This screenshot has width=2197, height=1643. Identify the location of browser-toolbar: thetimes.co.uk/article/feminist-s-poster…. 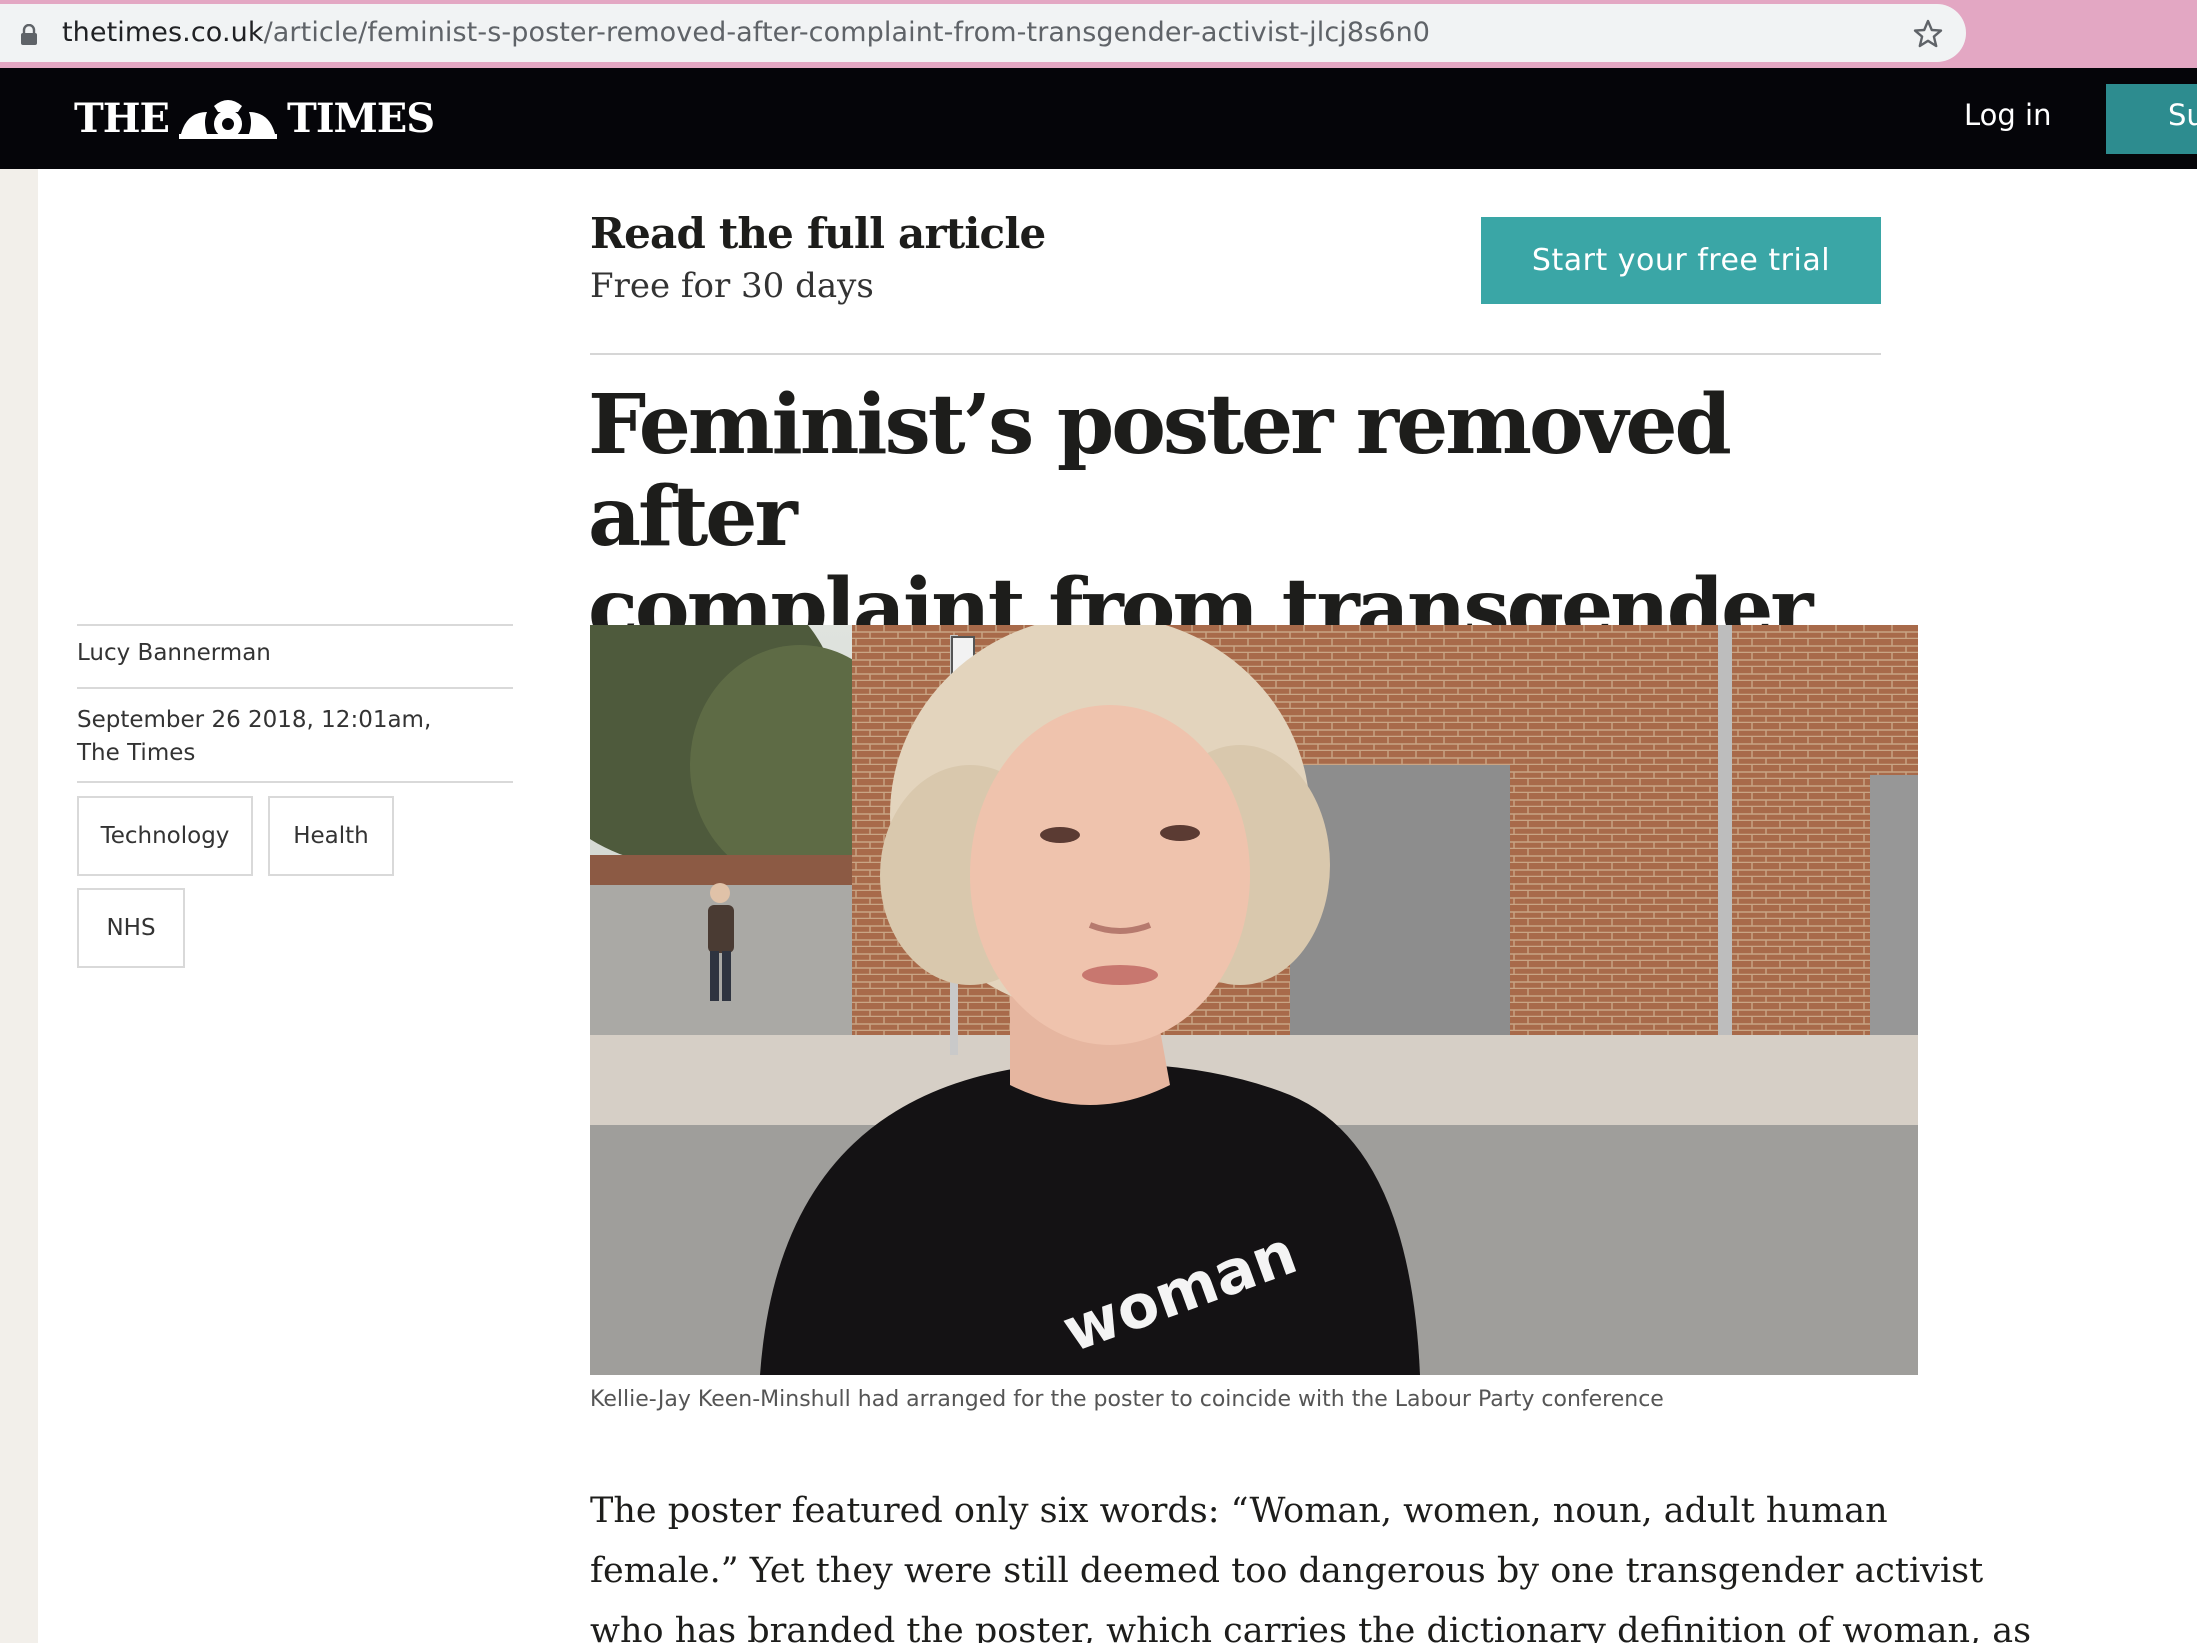
(1098, 34).